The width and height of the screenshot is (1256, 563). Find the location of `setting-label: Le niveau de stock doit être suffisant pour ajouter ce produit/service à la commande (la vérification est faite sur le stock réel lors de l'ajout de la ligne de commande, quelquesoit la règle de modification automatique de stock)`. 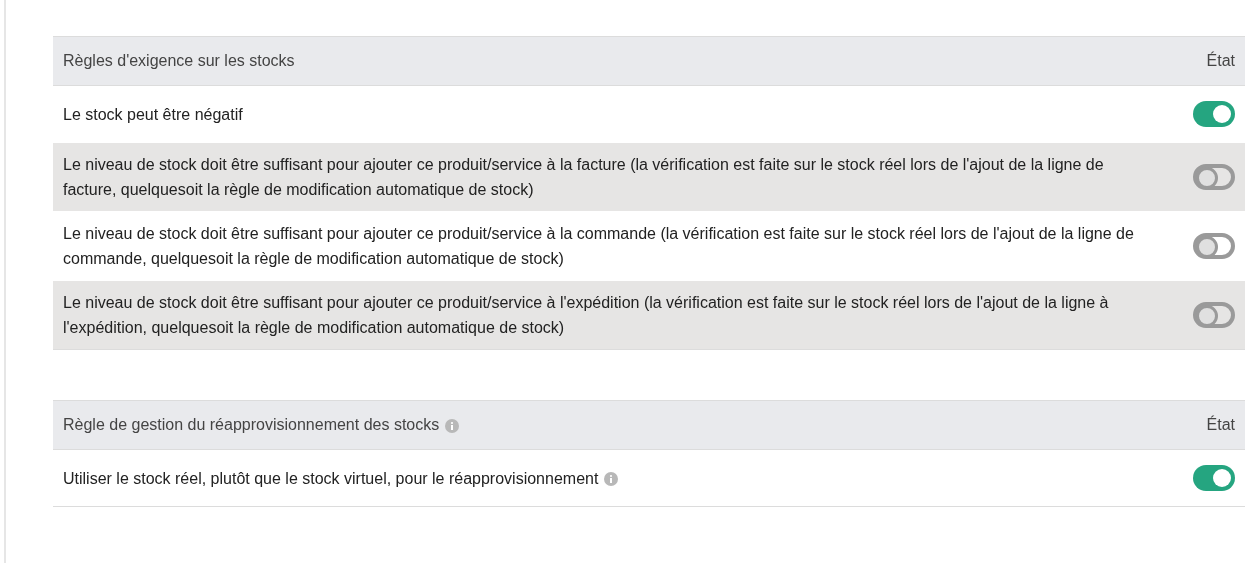

setting-label: Le niveau de stock doit être suffisant pour ajouter ce produit/service à la commande (la vérification est faite sur le stock réel lors de l'ajout de la ligne de commande, quelquesoit la règle de modification automatique de stock) is located at coordinates (598, 246).